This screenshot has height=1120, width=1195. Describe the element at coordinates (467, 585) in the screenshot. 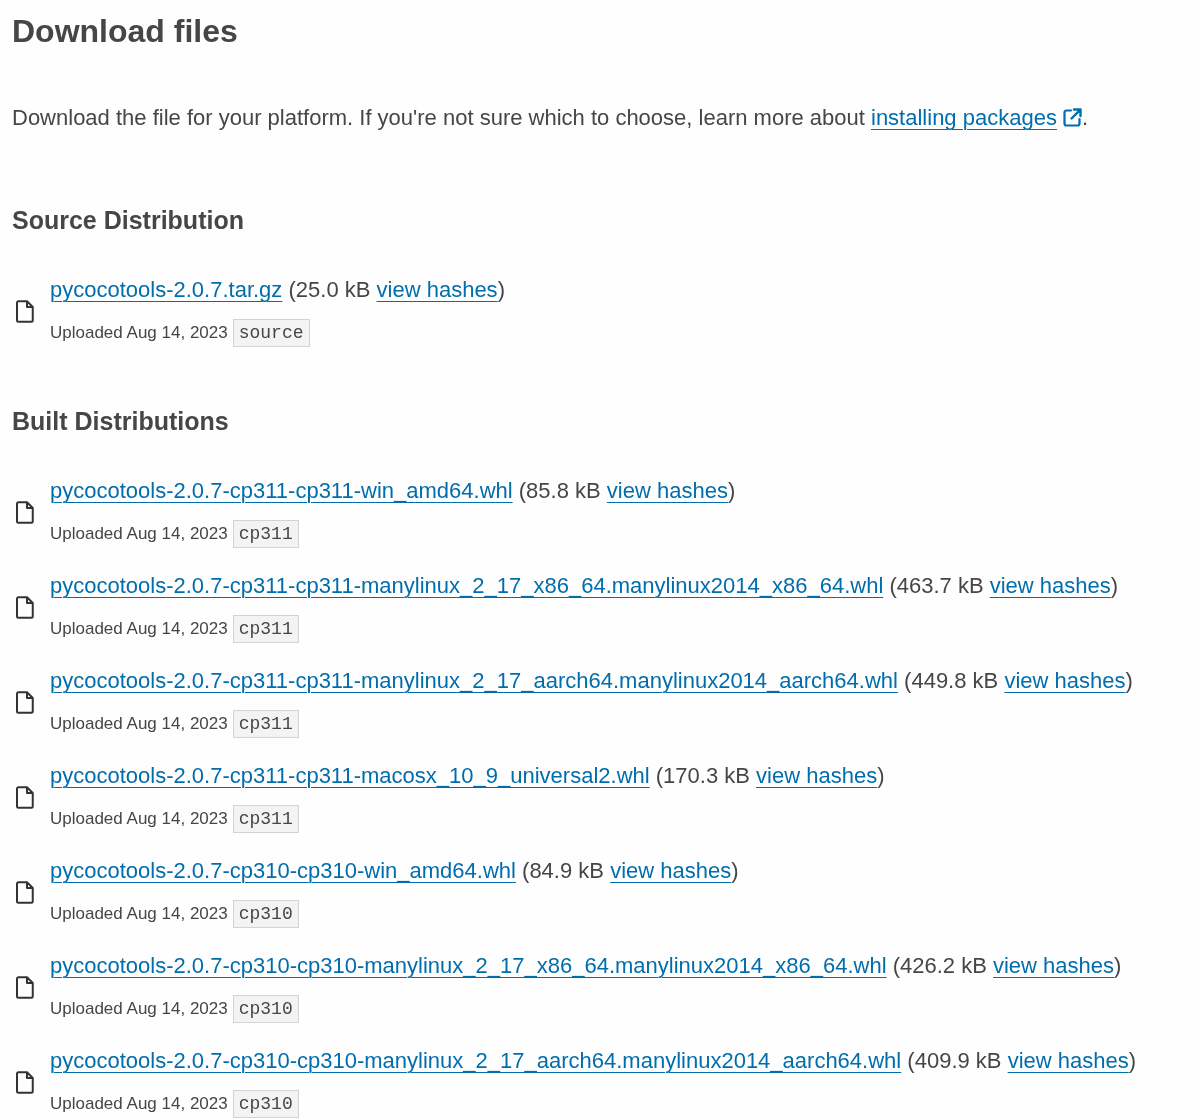

I see `file-download-link: pycocotools-2.0.7-cp311-cp311-manylinux_2_17_x86_64.manylinux2014_x86_64.whl` at that location.